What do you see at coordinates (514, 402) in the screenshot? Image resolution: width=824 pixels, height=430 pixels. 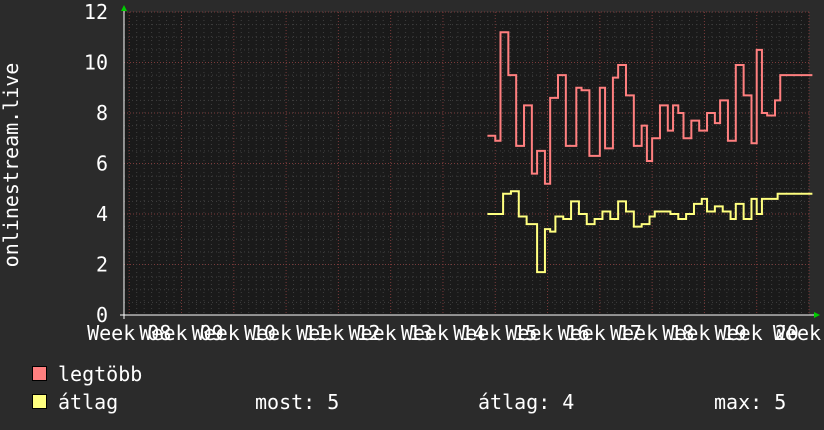 I see `stat-atlag-label: átlag:` at bounding box center [514, 402].